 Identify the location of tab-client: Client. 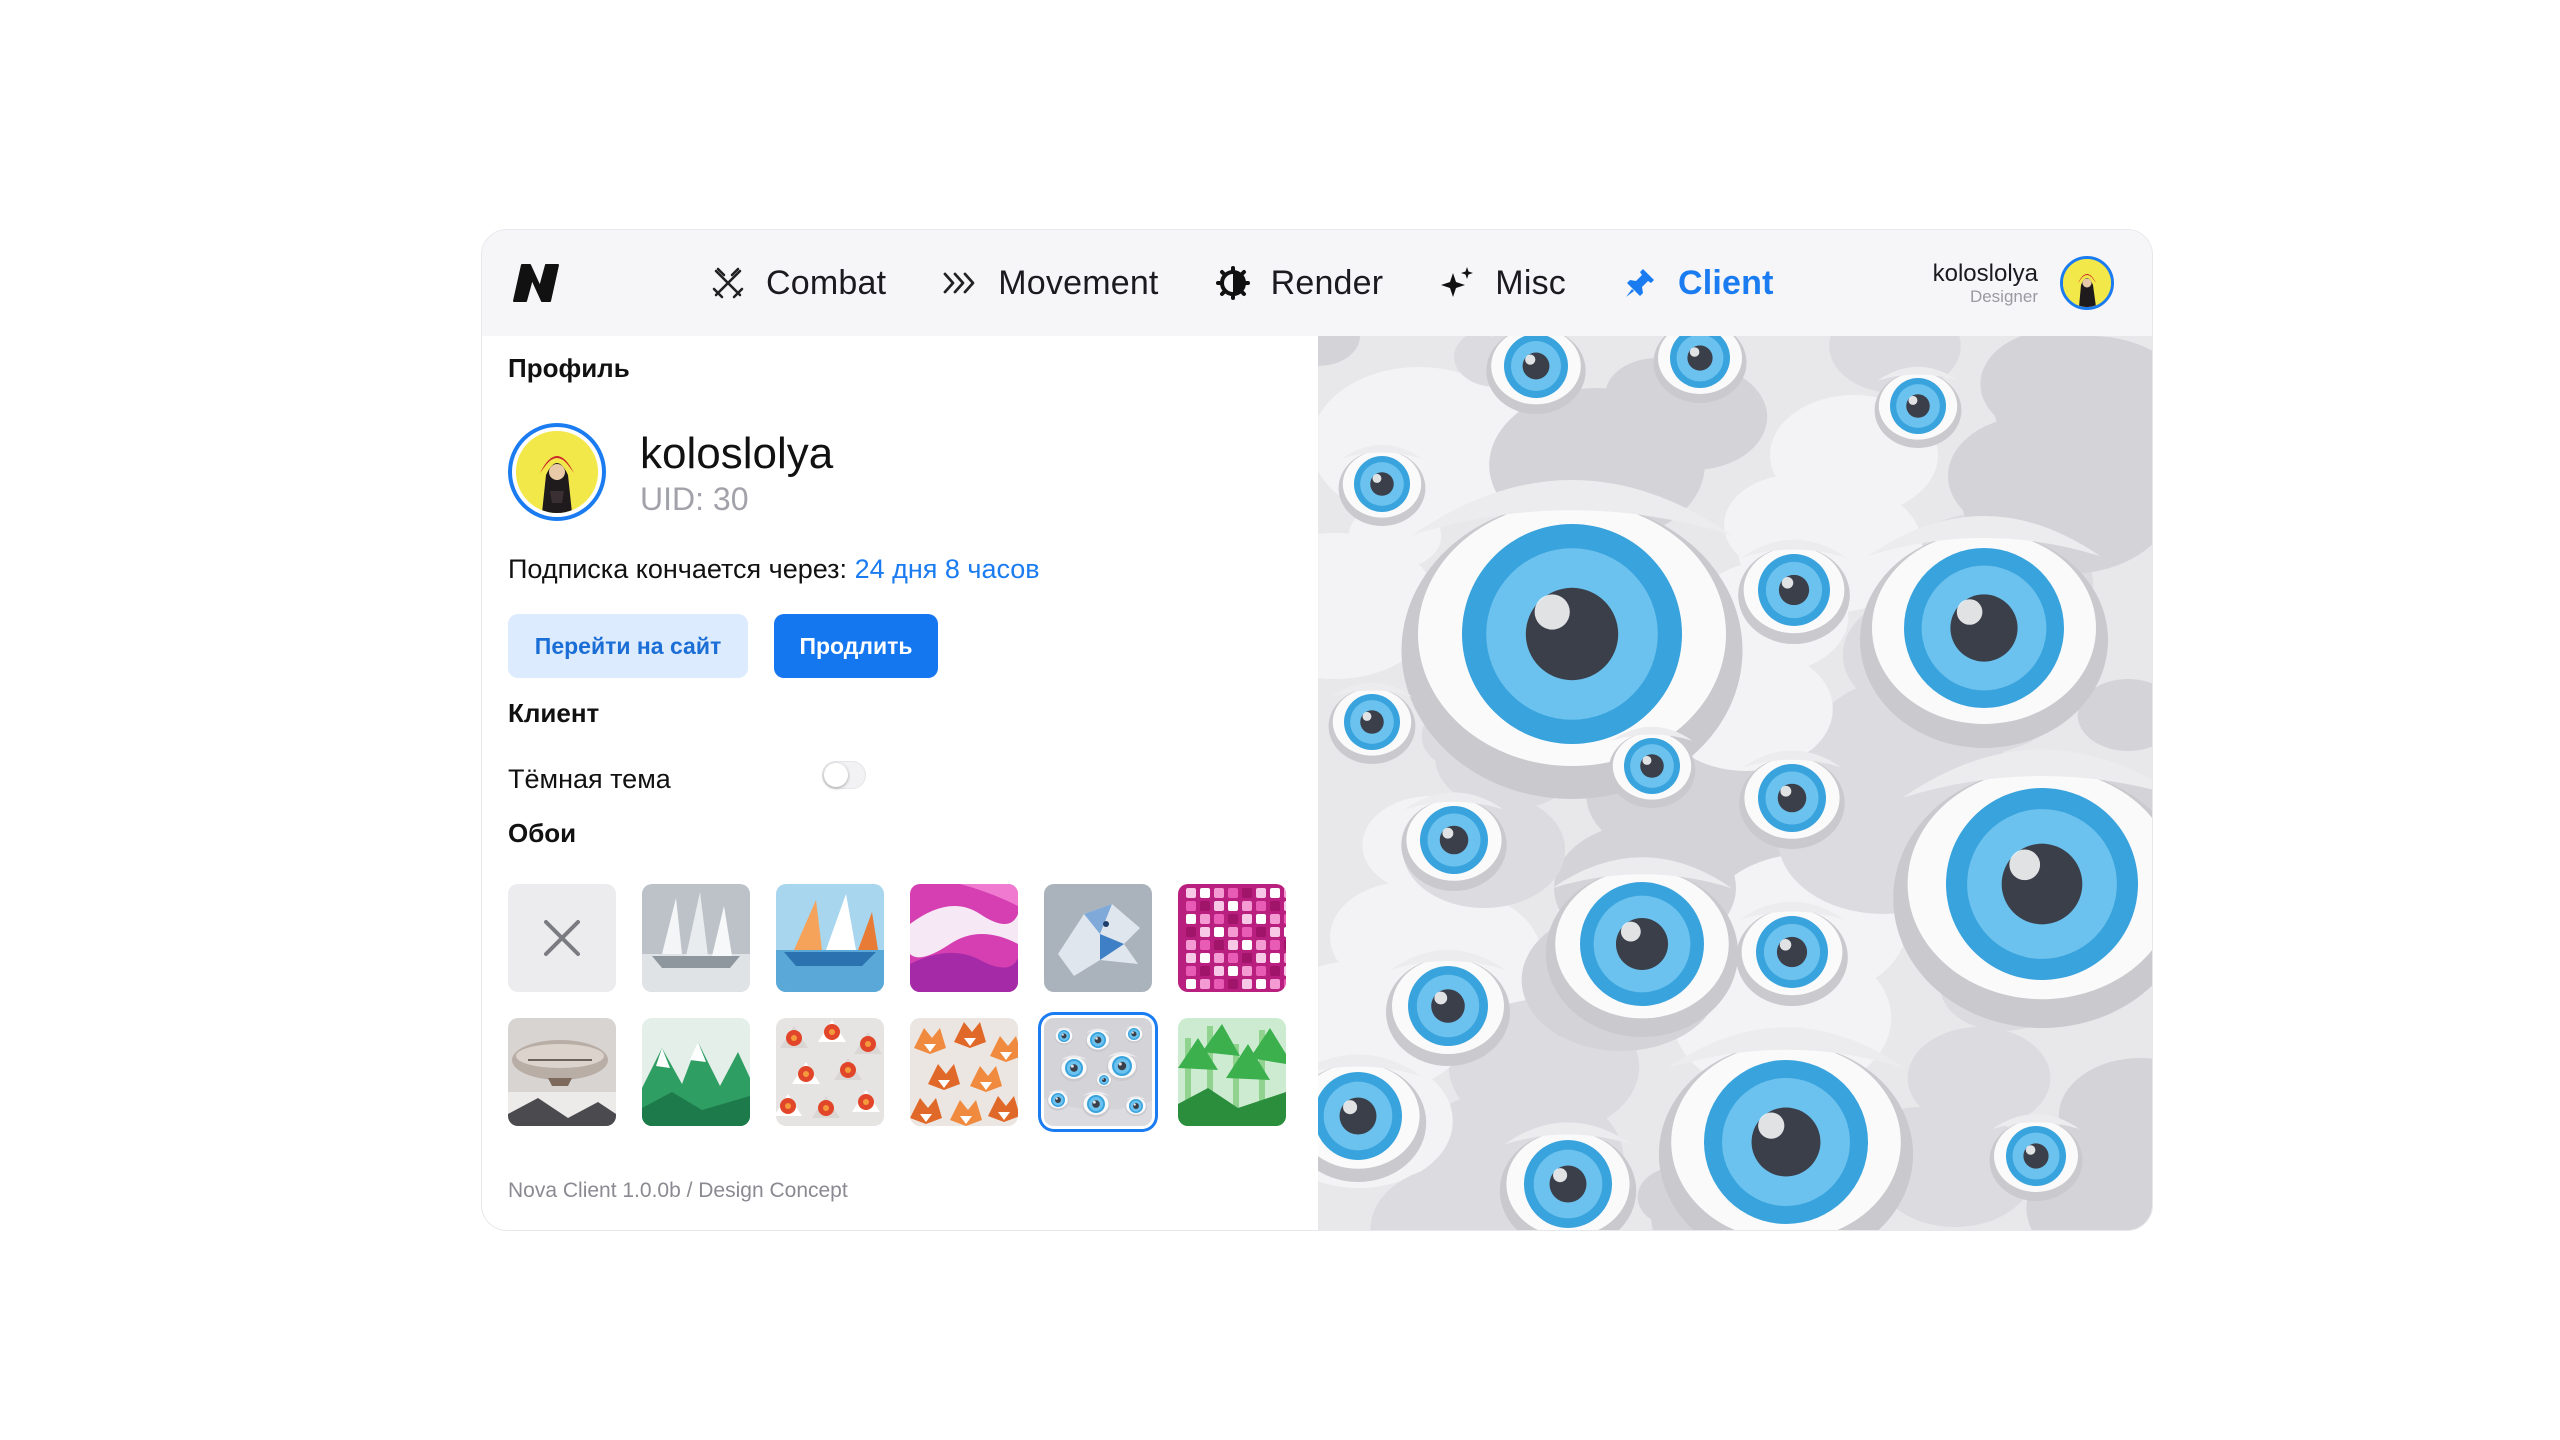
(1697, 283).